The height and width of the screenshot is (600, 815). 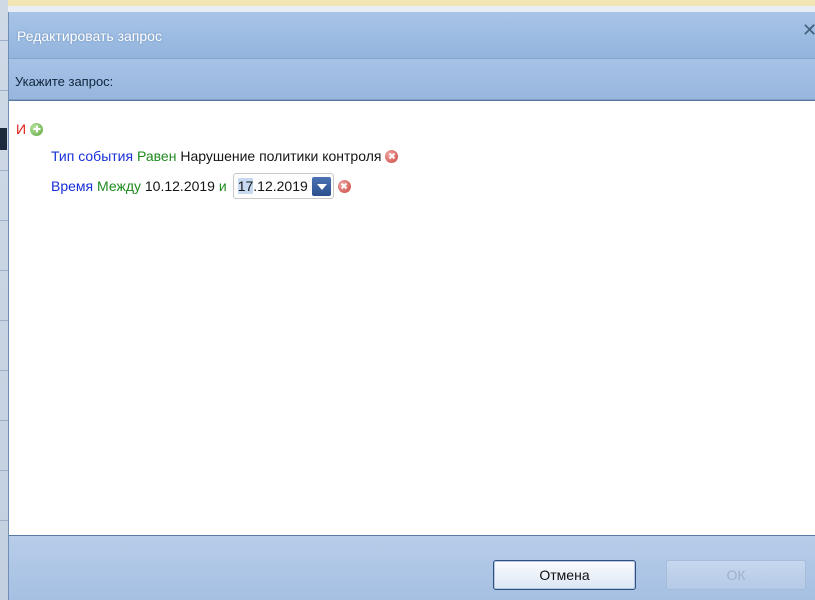 I want to click on prompt-bar: Укажите запрос:, so click(x=412, y=79).